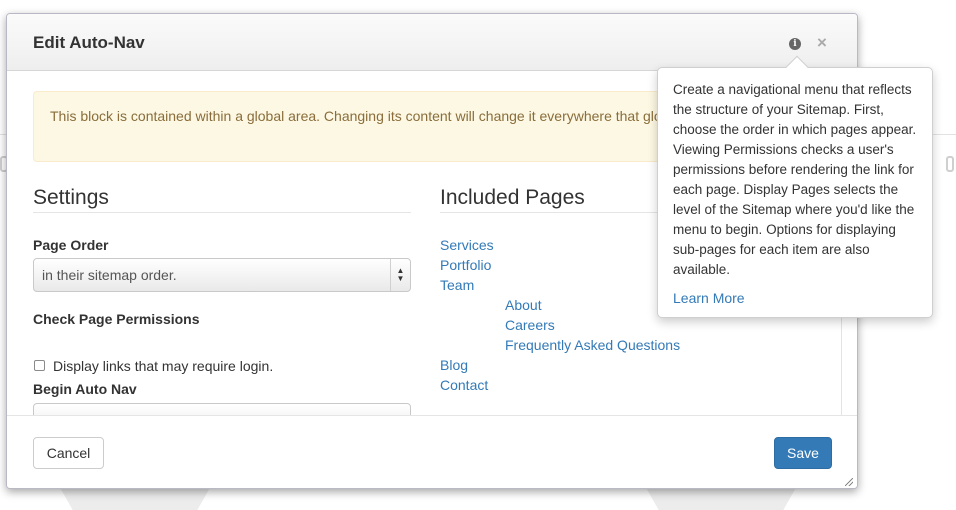 The height and width of the screenshot is (510, 956). What do you see at coordinates (549, 199) in the screenshot?
I see `included-pages-title: Included Pages` at bounding box center [549, 199].